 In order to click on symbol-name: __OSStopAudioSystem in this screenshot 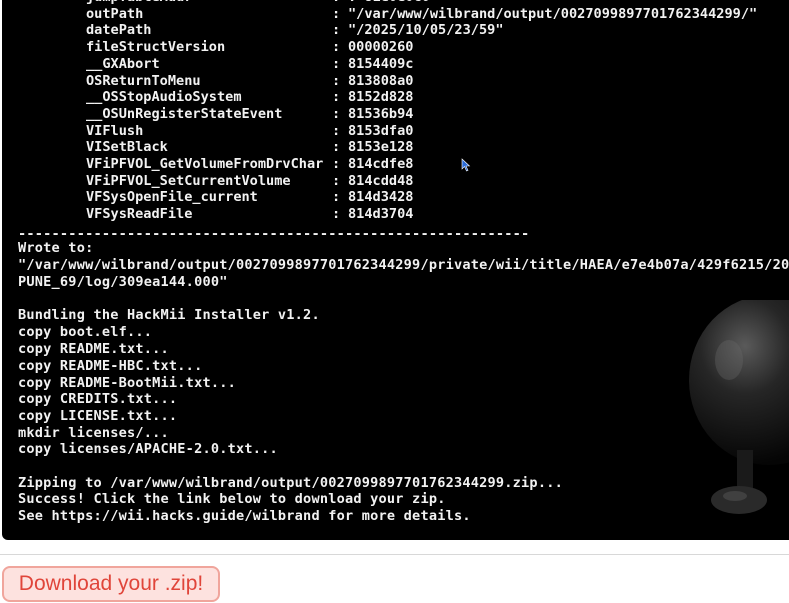, I will do `click(164, 97)`.